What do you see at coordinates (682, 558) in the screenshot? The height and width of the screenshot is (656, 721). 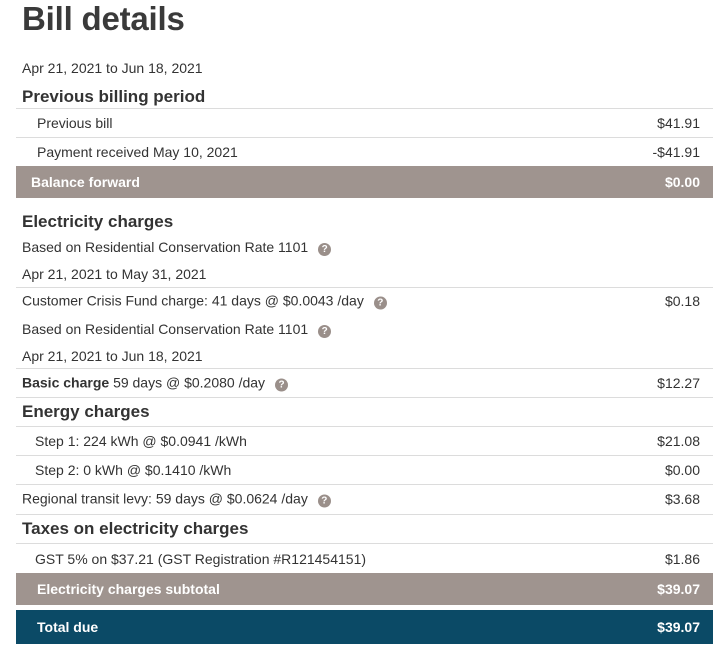 I see `gst-amount: $1.86` at bounding box center [682, 558].